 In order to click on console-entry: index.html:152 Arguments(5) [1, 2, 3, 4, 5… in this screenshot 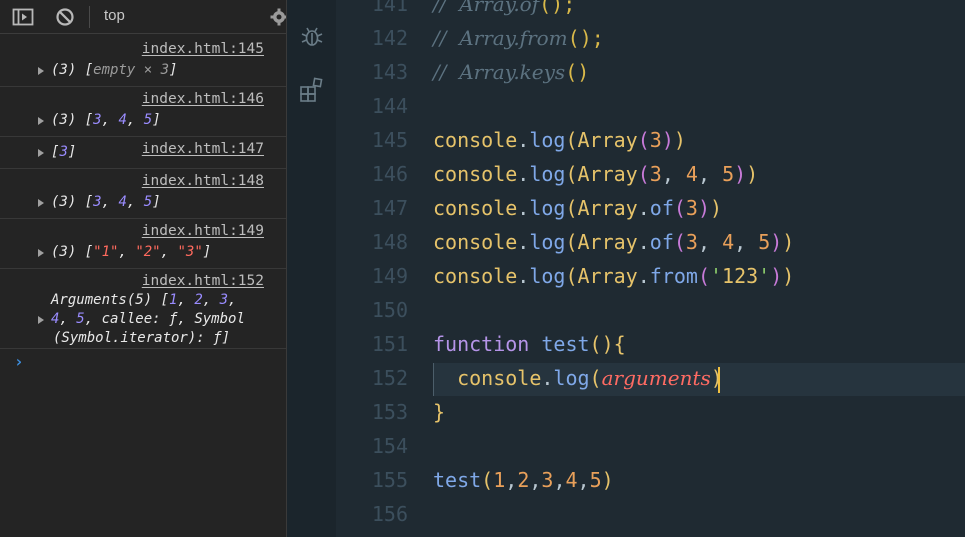, I will do `click(143, 308)`.